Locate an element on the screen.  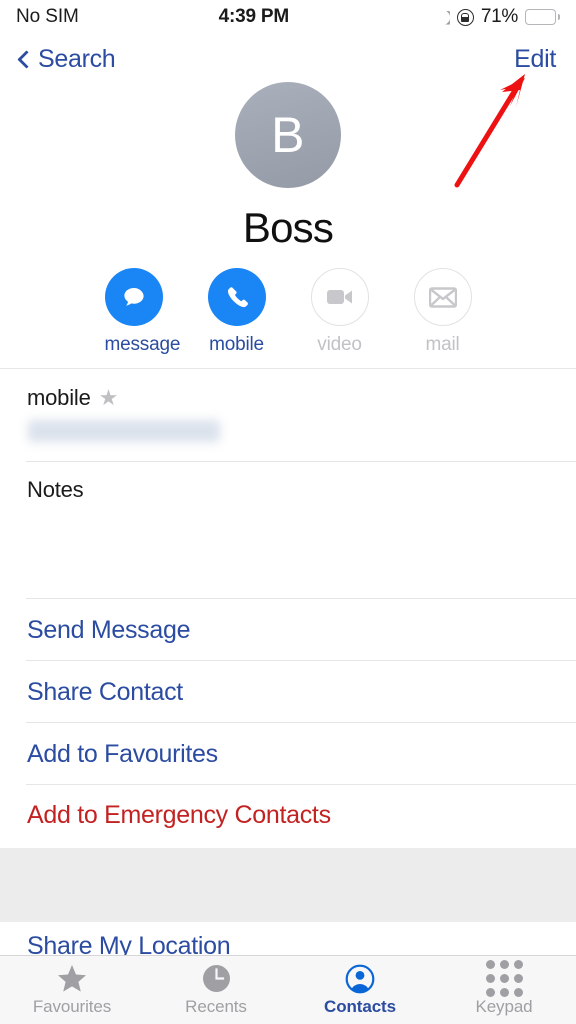
action-message-label: message is located at coordinates (142, 344).